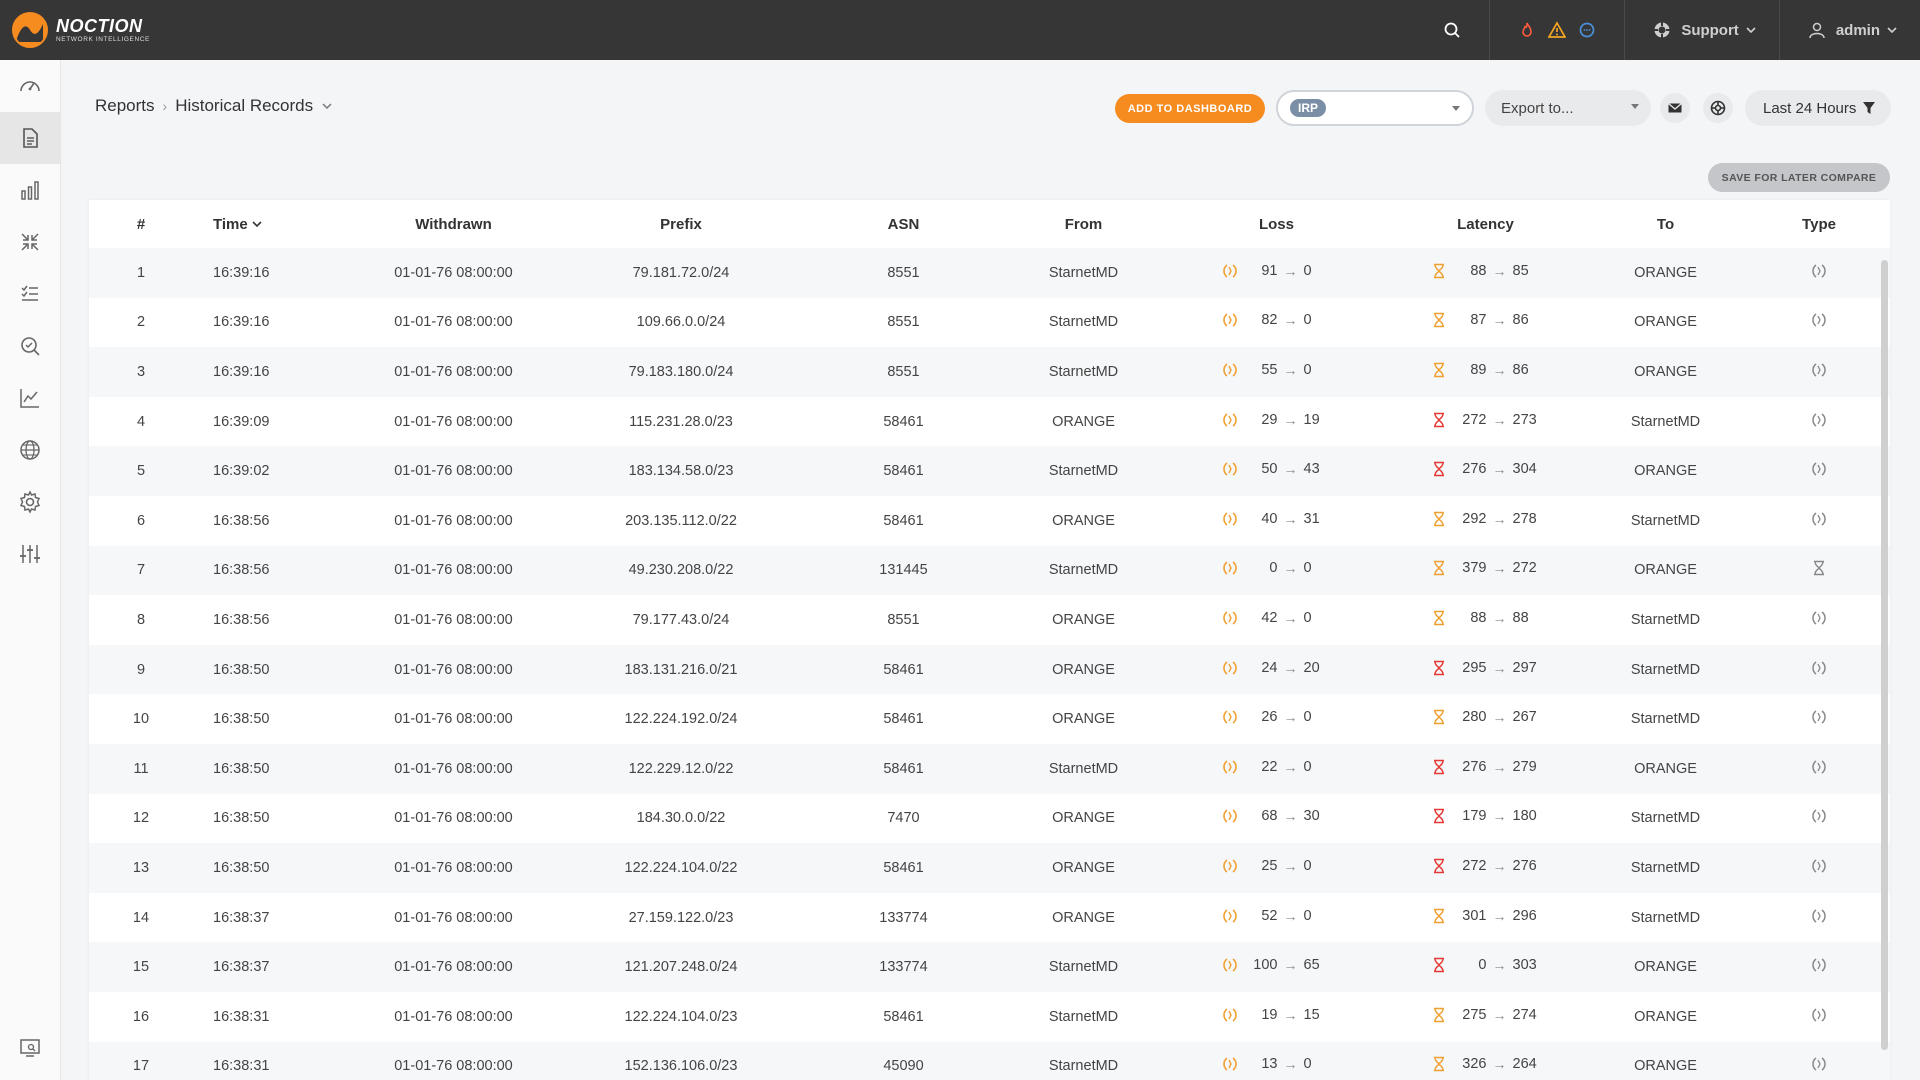  Describe the element at coordinates (81, 30) in the screenshot. I see `logo: NOCTION NETWORK INTELLIGENCE` at that location.